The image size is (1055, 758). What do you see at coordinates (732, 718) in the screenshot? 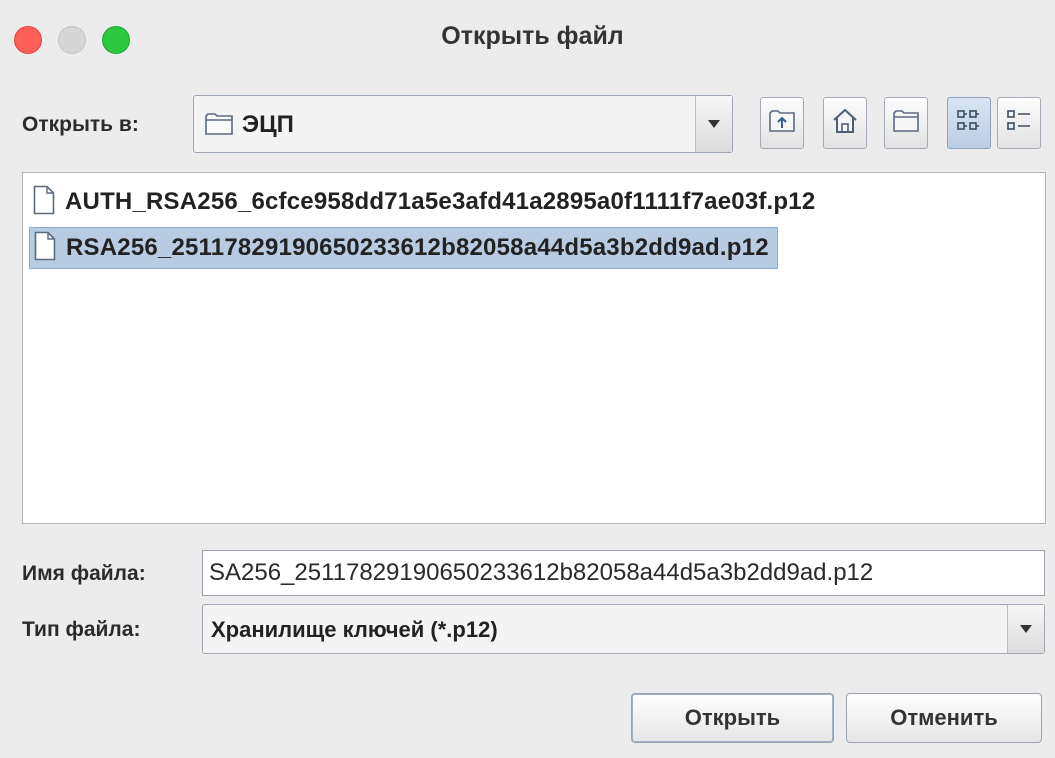
I see `open-button: Открыть` at bounding box center [732, 718].